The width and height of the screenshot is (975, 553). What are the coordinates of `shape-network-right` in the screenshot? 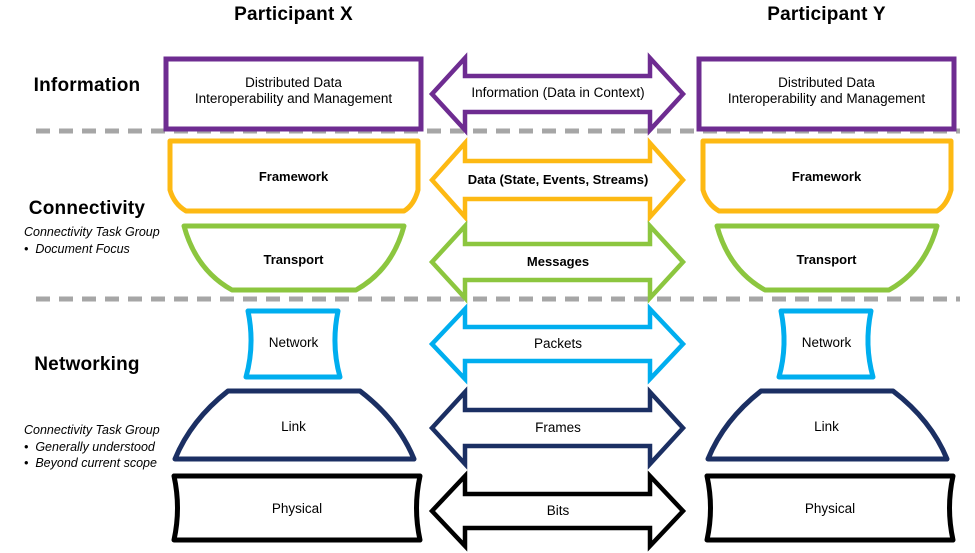 It's located at (826, 344).